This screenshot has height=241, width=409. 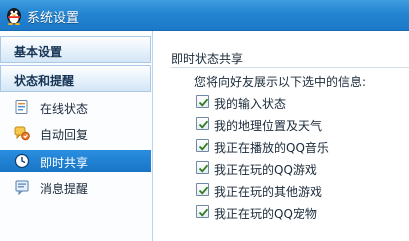 What do you see at coordinates (75, 78) in the screenshot?
I see `sidebar-group-status-and-alerts: 状态和提醒` at bounding box center [75, 78].